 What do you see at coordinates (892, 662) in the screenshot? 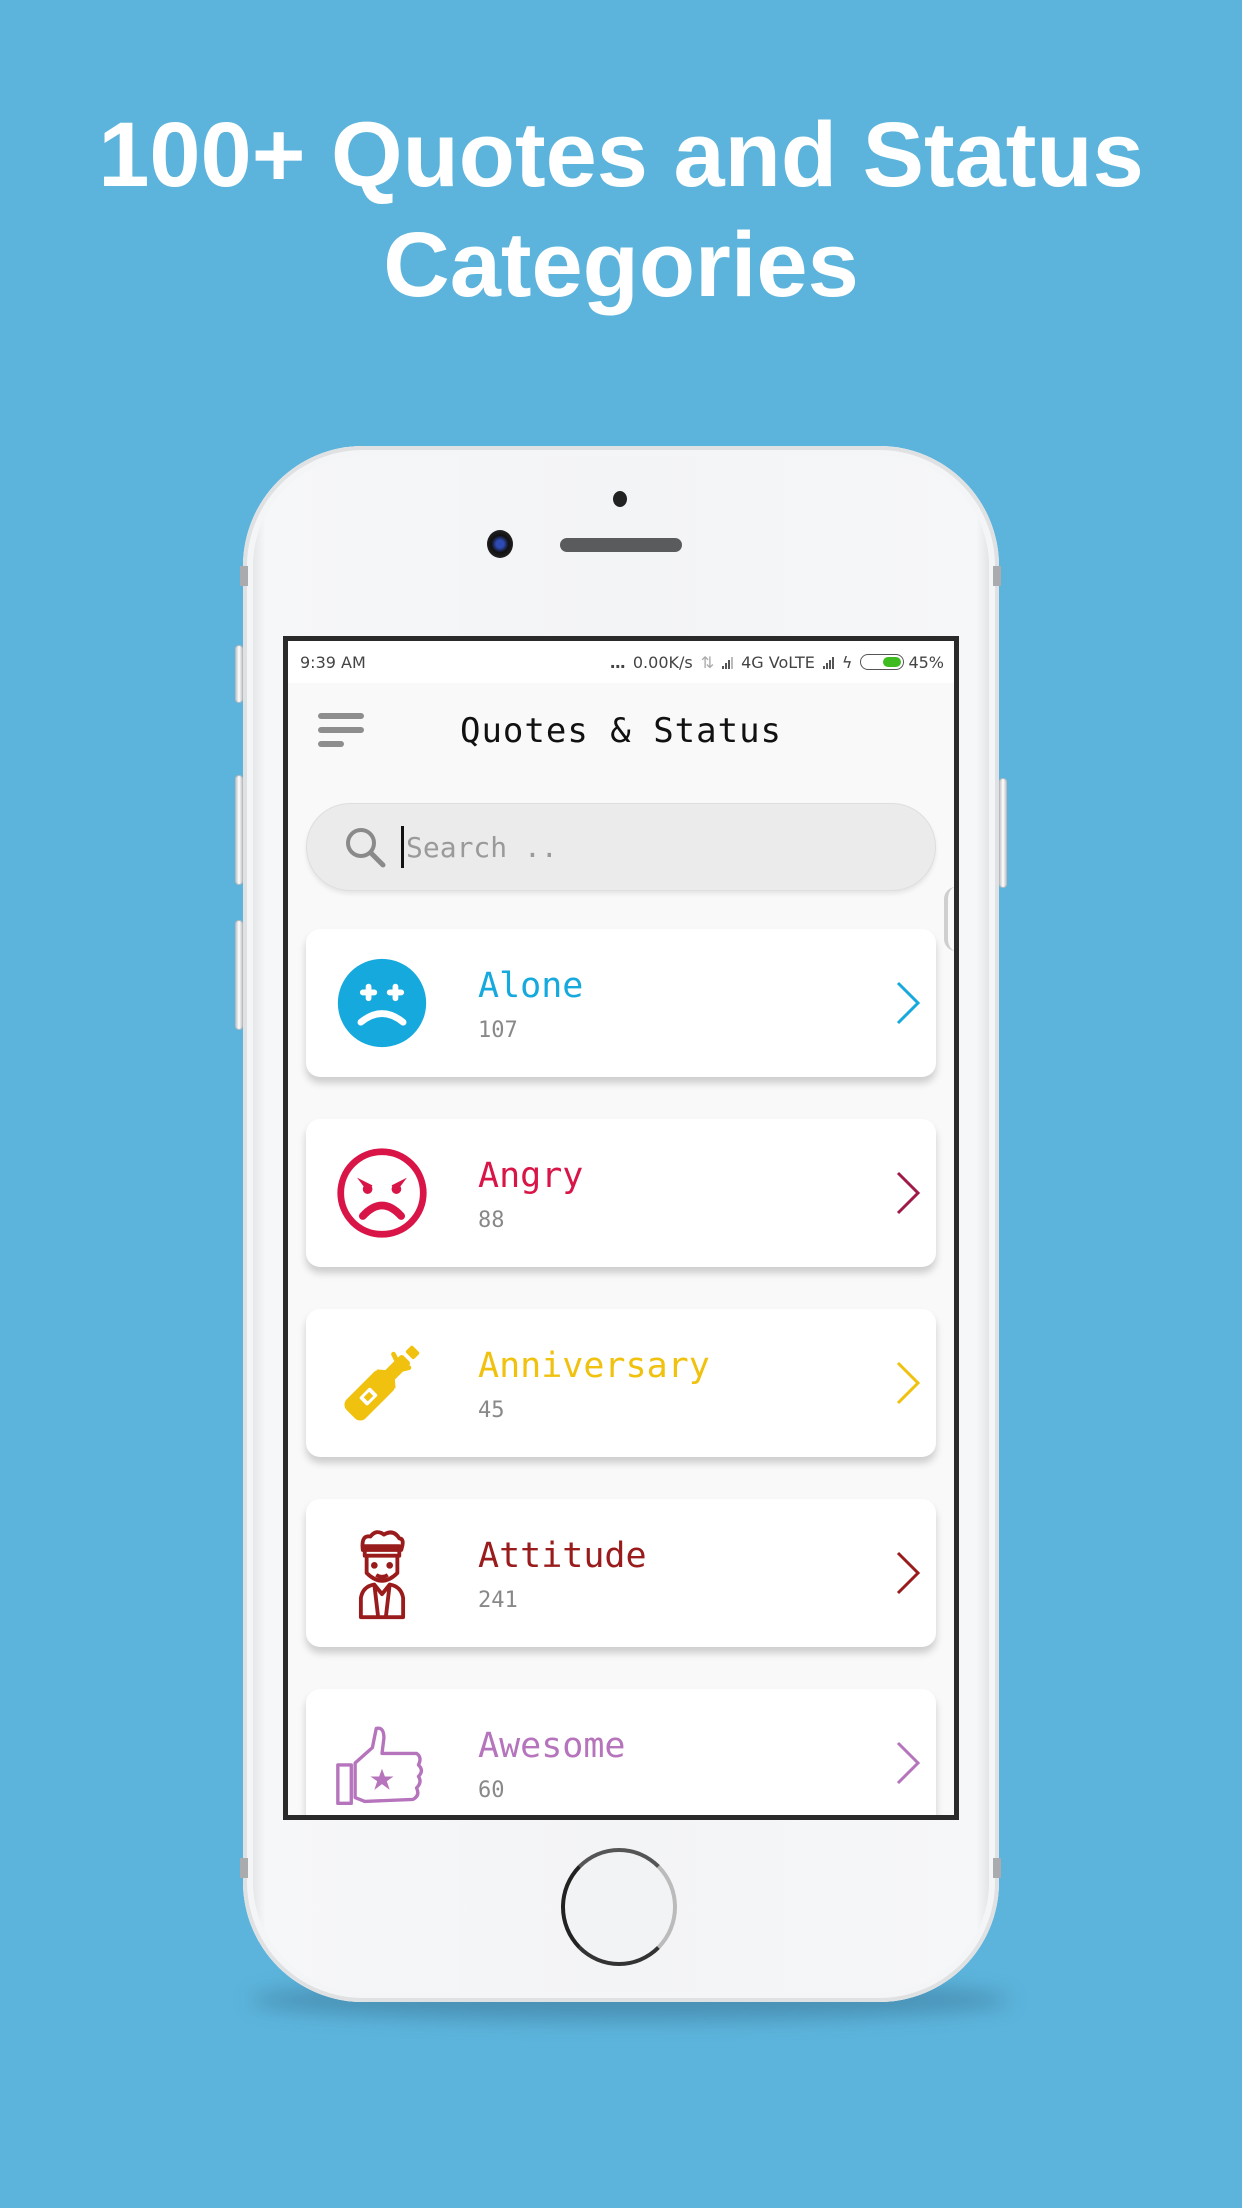
I see `battery-level-fill` at bounding box center [892, 662].